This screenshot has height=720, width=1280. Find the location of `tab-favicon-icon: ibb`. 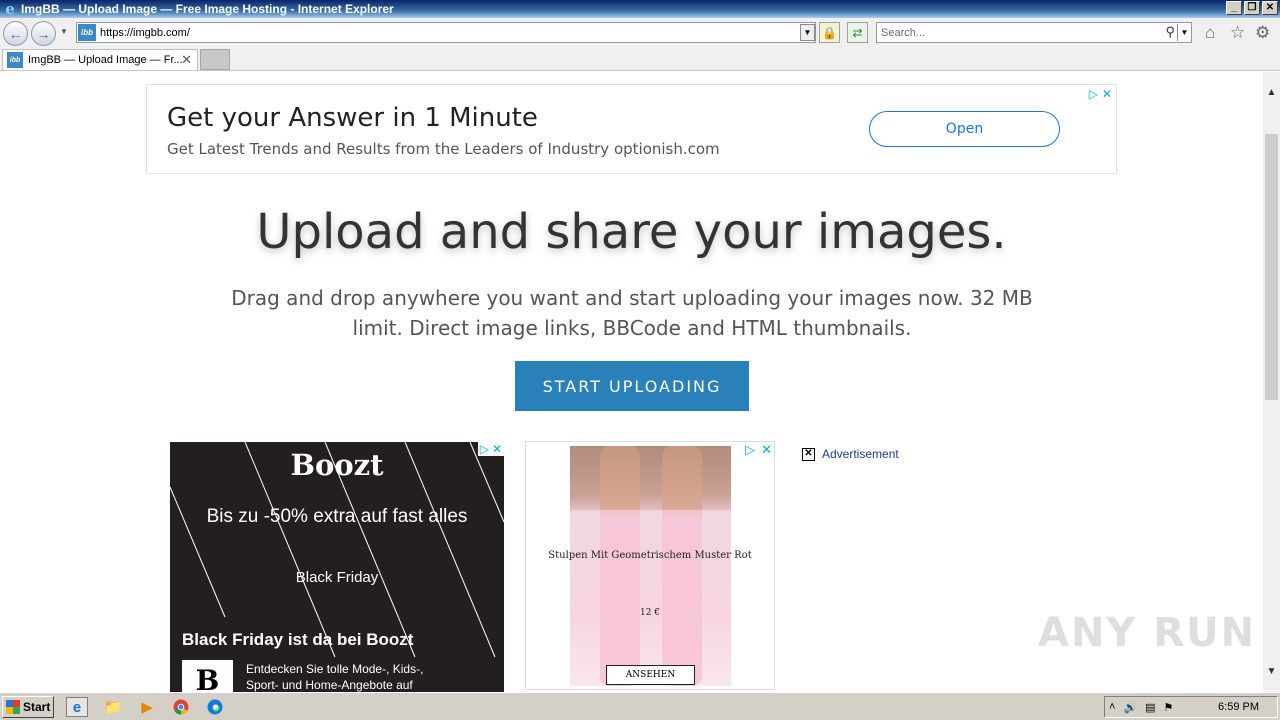

tab-favicon-icon: ibb is located at coordinates (15, 60).